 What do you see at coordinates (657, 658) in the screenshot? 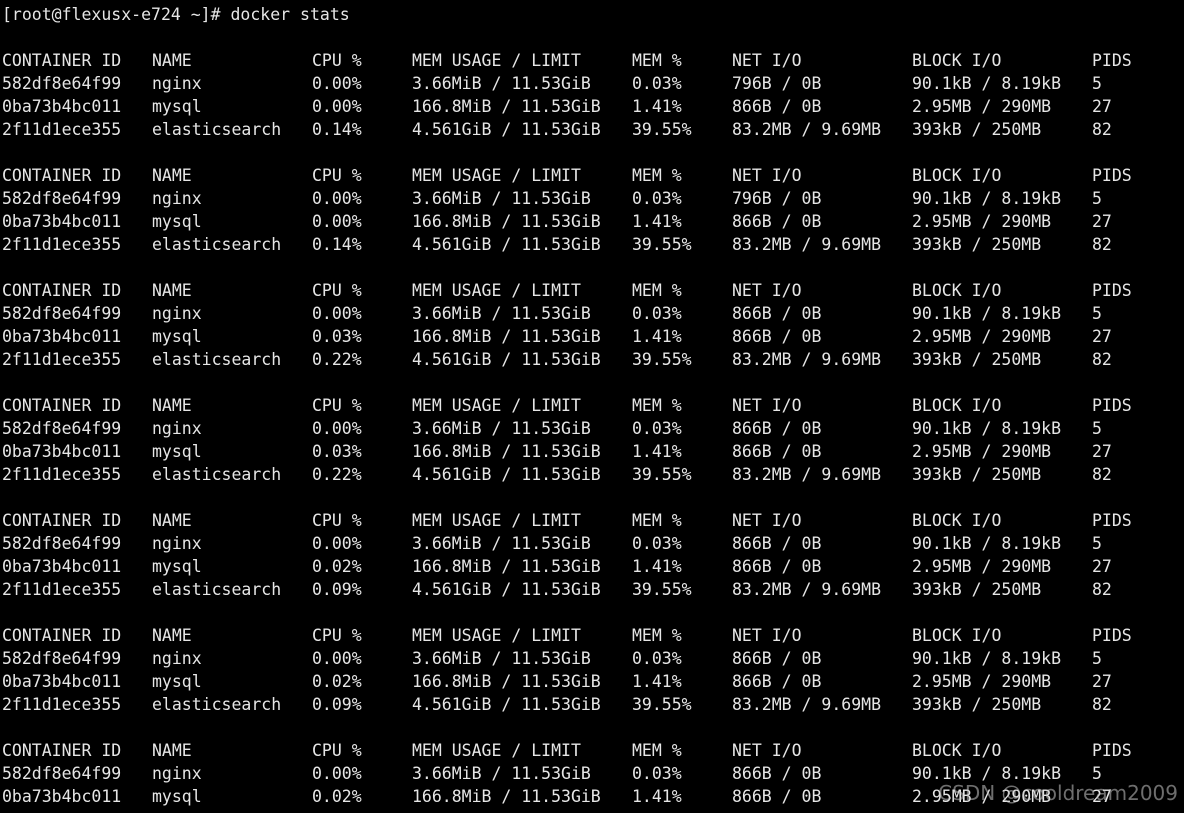
I see `cell-mem-pct: 0.03%` at bounding box center [657, 658].